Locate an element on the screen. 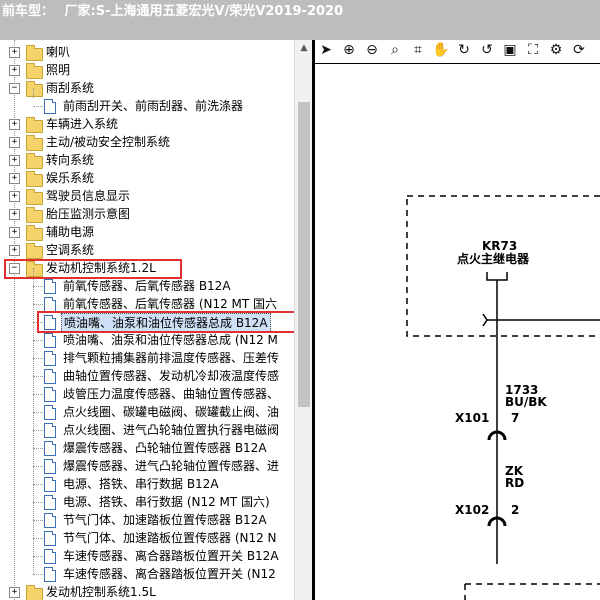  zoom-out-icon: ⊖ is located at coordinates (372, 50).